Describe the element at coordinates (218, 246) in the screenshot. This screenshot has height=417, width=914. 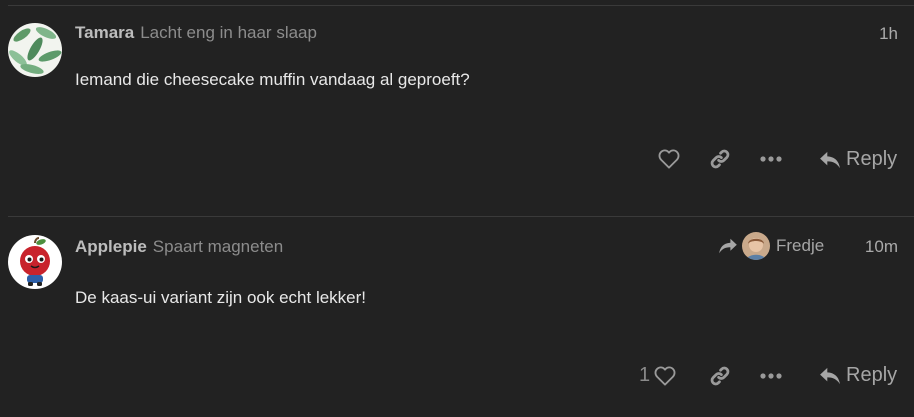
I see `user-title: Spaart magneten` at that location.